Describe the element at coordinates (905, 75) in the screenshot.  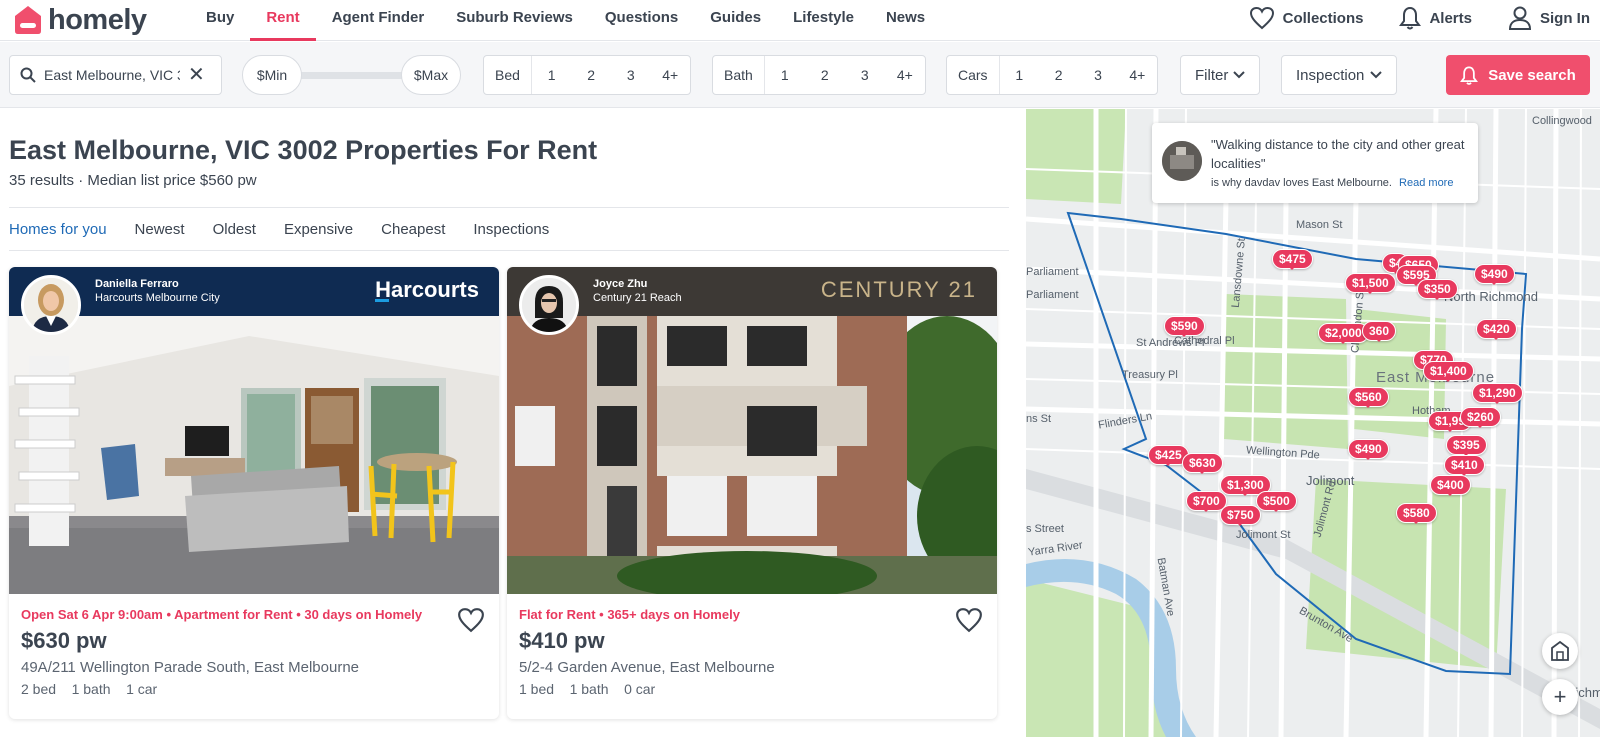
I see `bath-option-4-plus: 4+` at that location.